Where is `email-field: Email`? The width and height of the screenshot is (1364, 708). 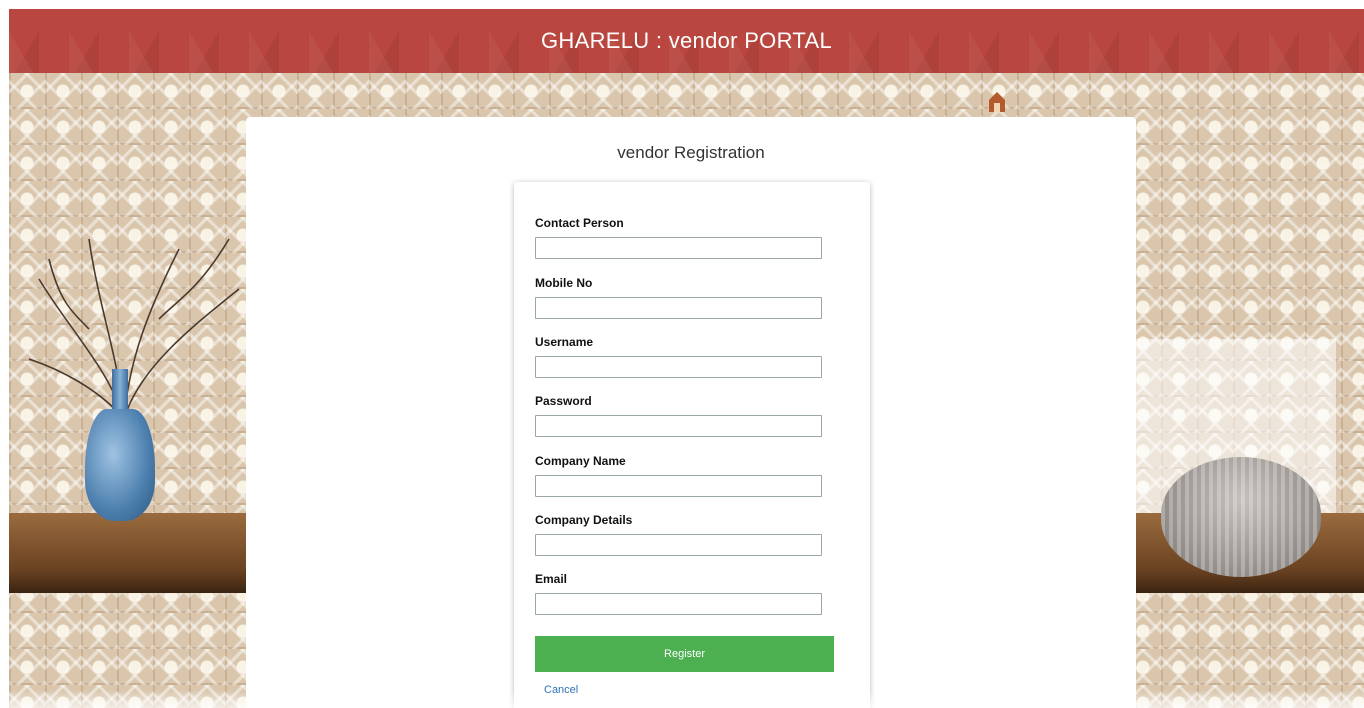
email-field: Email is located at coordinates (685, 593).